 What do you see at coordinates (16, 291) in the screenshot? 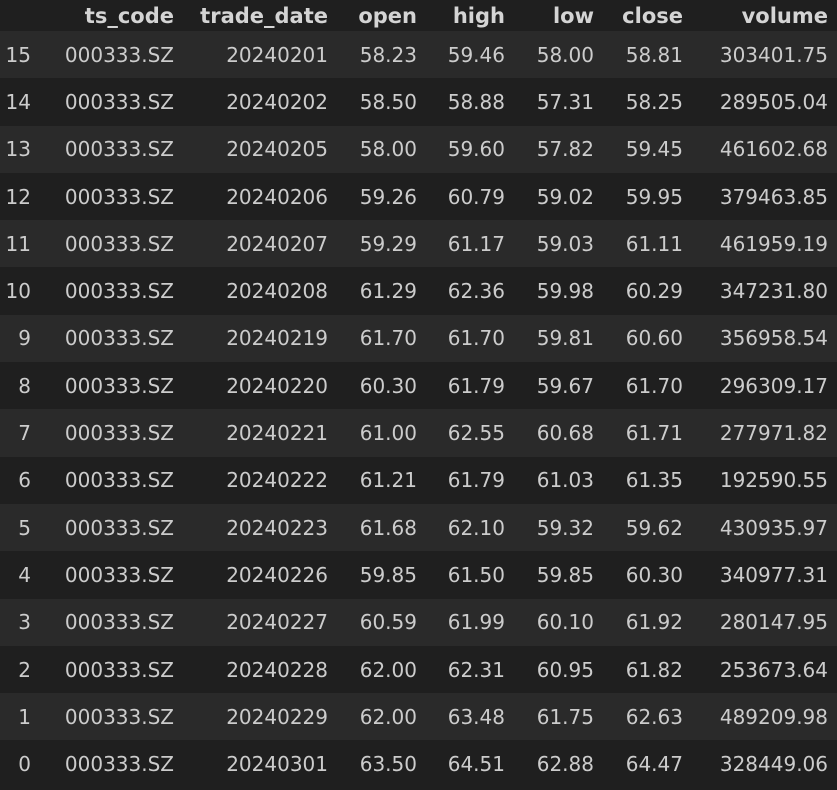
I see `row-index: 10` at bounding box center [16, 291].